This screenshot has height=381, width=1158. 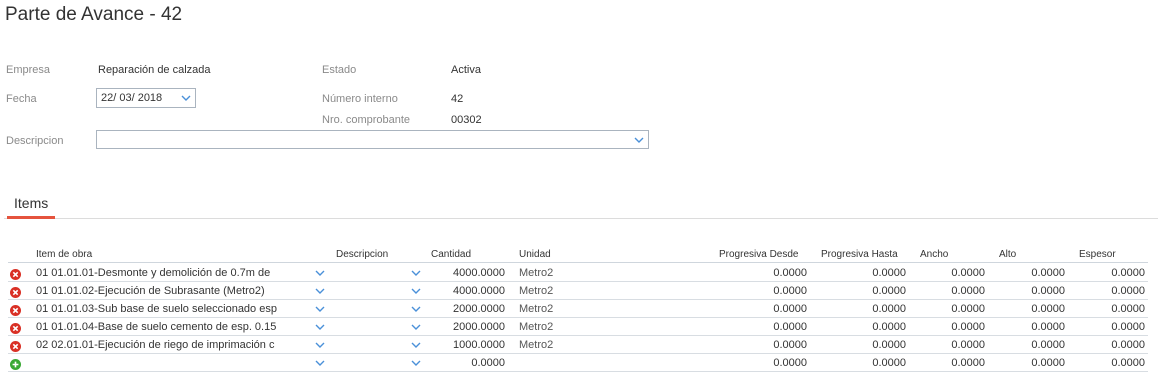 I want to click on col-header-espesor: Espesor, so click(x=1097, y=254).